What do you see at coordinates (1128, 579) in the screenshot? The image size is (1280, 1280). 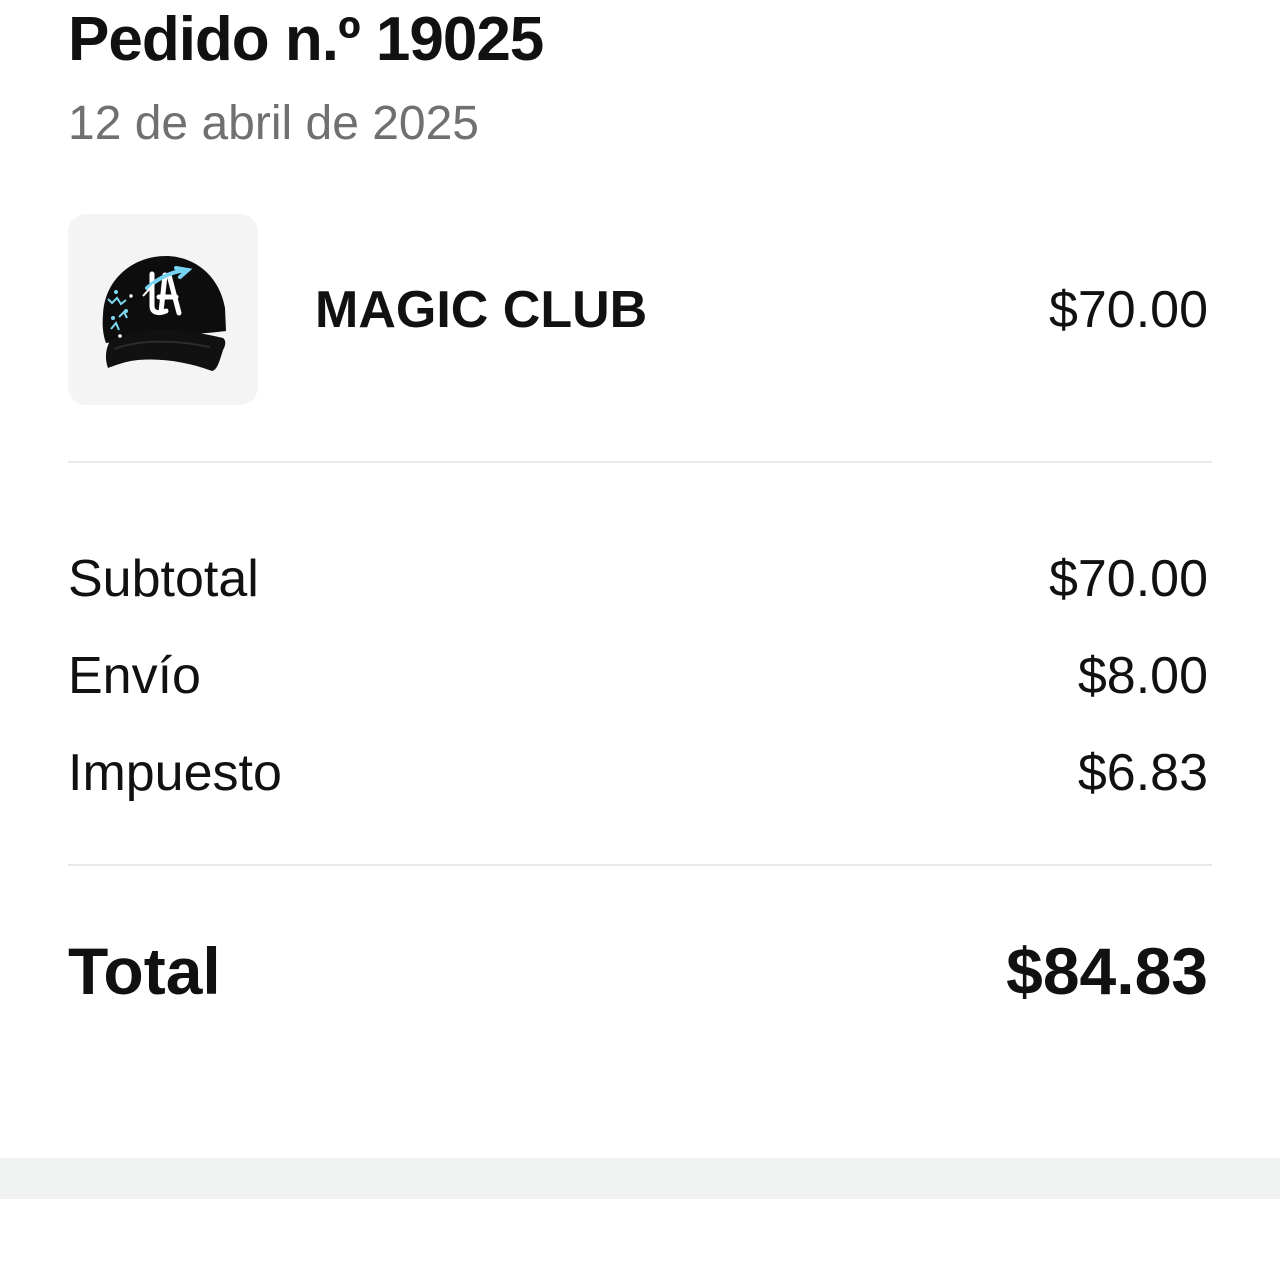 I see `subtotal-value: $70.00` at bounding box center [1128, 579].